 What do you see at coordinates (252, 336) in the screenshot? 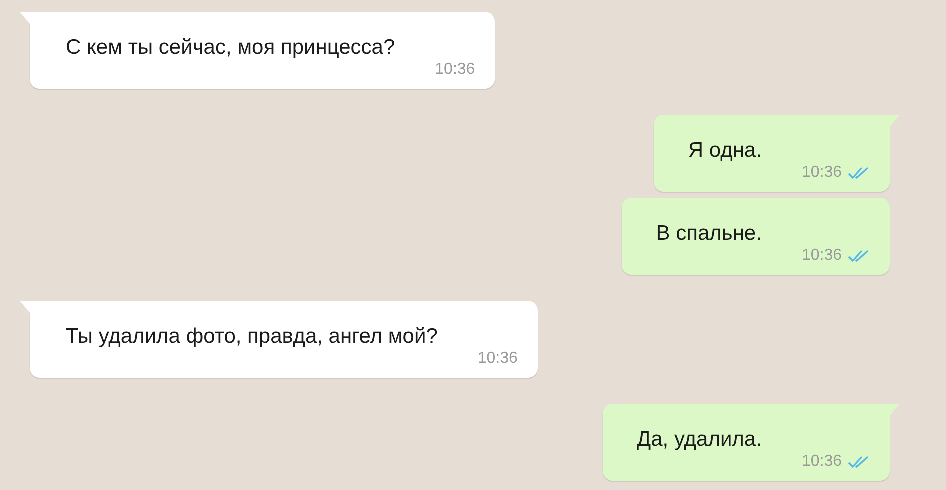
I see `message-text: Ты удалила фото, правда, ангел мой?` at bounding box center [252, 336].